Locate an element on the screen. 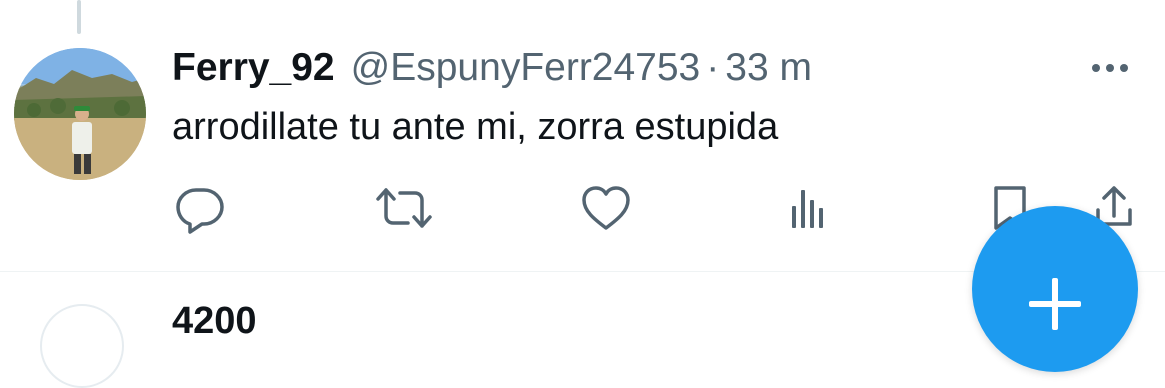 This screenshot has height=388, width=1165. tweet-text: arrodillate tu ante mi, zorra estupida is located at coordinates (475, 127).